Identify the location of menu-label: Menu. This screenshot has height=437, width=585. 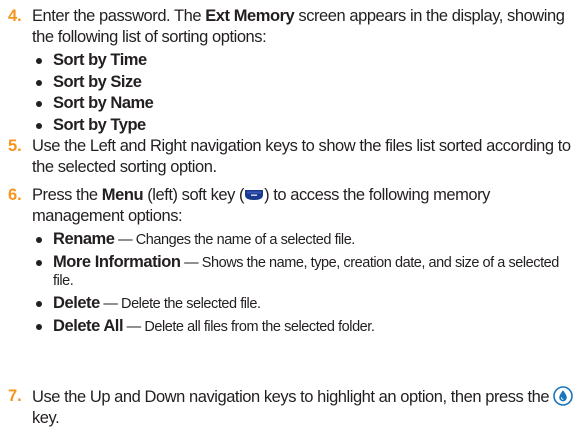
(122, 195).